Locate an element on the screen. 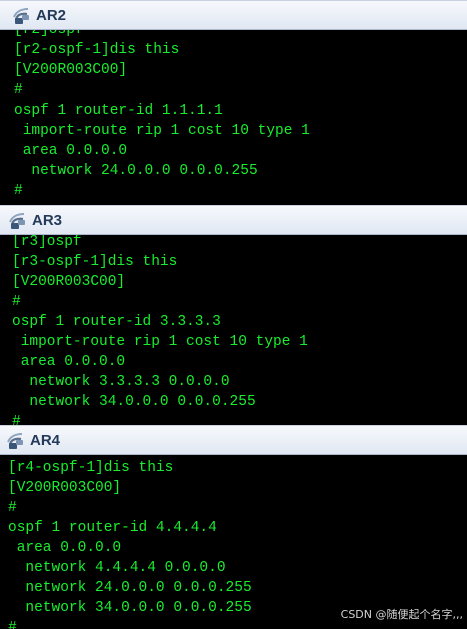  terminal-line: network 3.3.3.3 0.0.0.0 is located at coordinates (121, 382).